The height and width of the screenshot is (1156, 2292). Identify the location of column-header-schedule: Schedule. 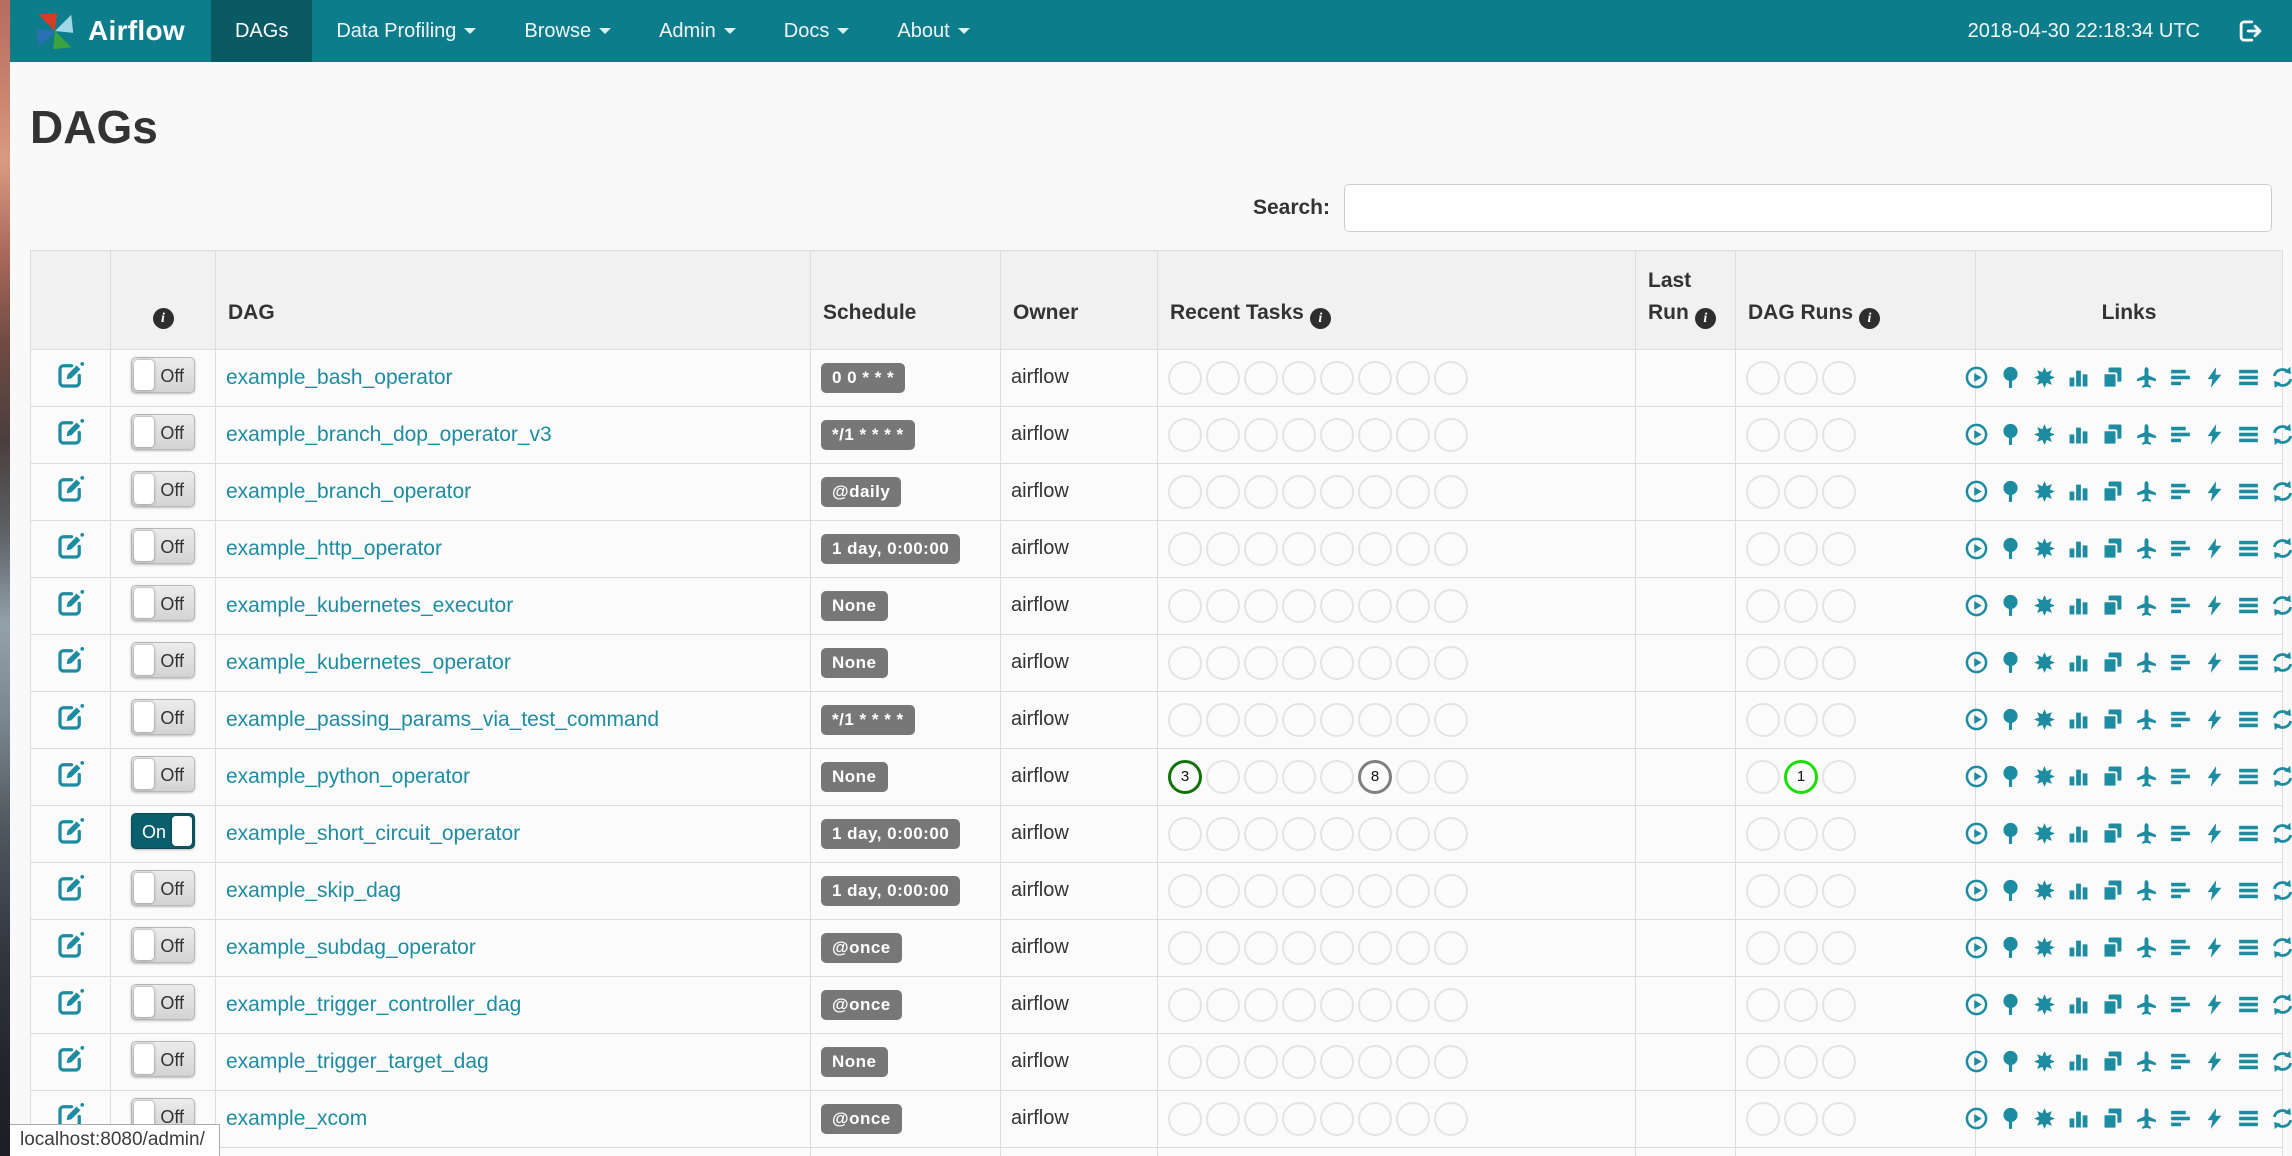
(905, 300).